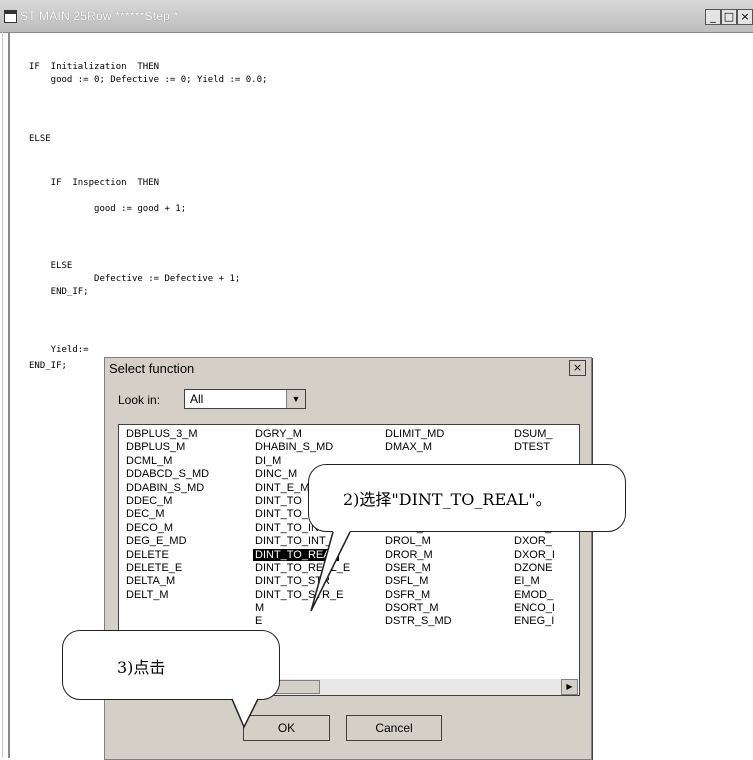 The width and height of the screenshot is (753, 760). What do you see at coordinates (302, 447) in the screenshot?
I see `function-list-item: DHABIN_S_MD` at bounding box center [302, 447].